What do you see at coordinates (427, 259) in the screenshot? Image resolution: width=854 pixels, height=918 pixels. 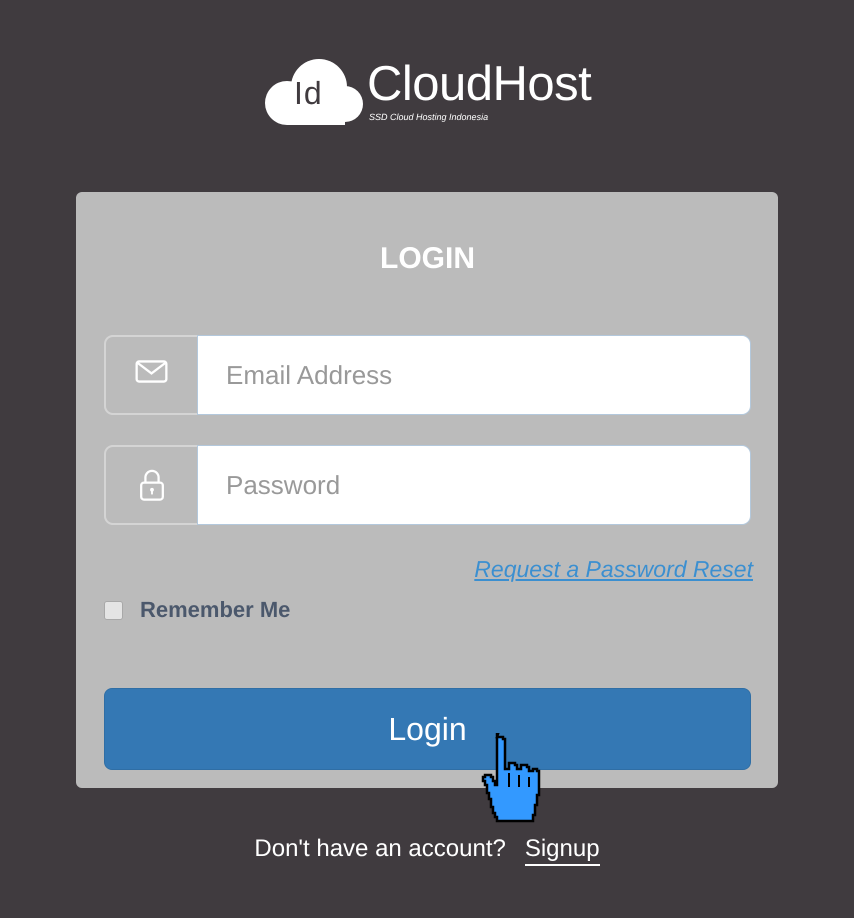 I see `login-title: LOGIN` at bounding box center [427, 259].